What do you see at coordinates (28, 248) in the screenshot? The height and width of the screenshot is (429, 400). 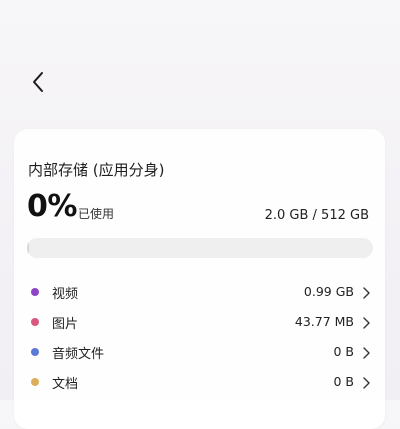 I see `storage-progress-fill` at bounding box center [28, 248].